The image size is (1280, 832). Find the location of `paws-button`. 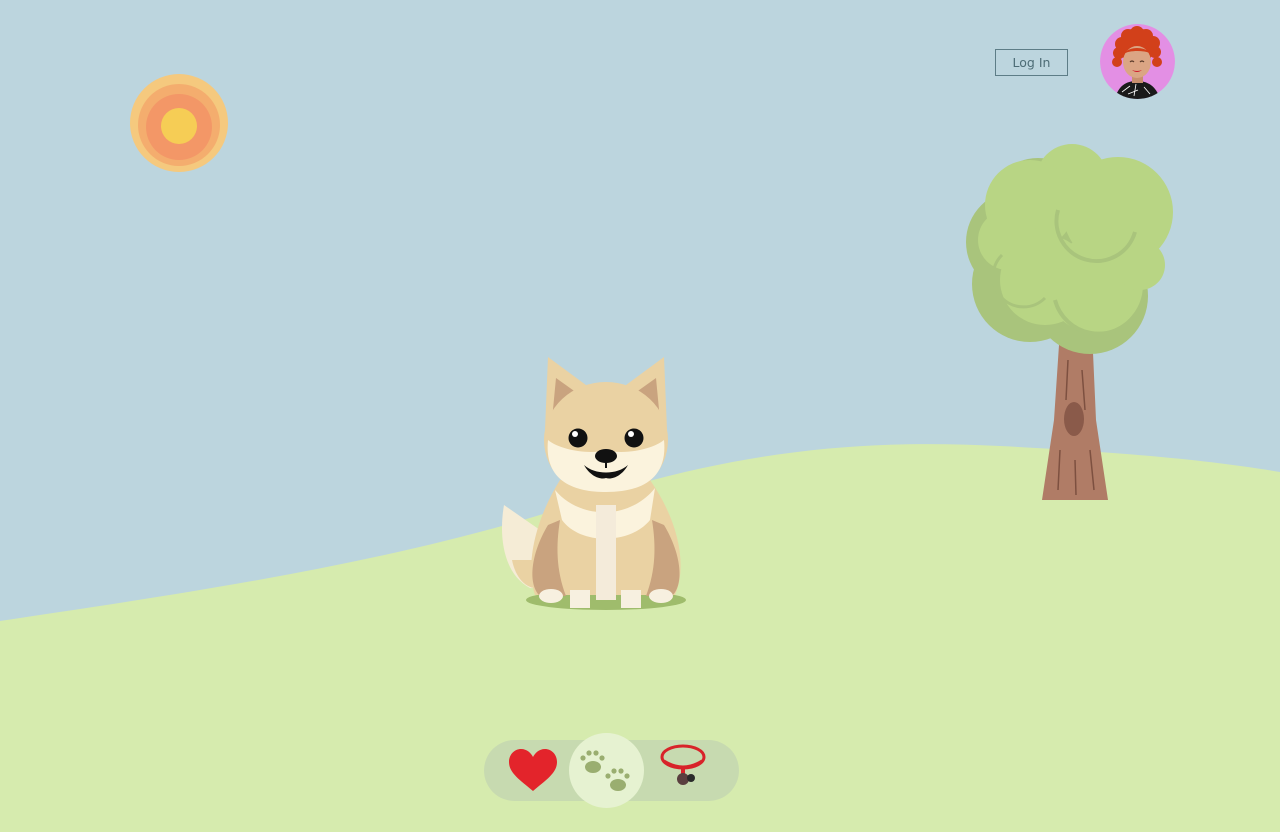

paws-button is located at coordinates (606, 770).